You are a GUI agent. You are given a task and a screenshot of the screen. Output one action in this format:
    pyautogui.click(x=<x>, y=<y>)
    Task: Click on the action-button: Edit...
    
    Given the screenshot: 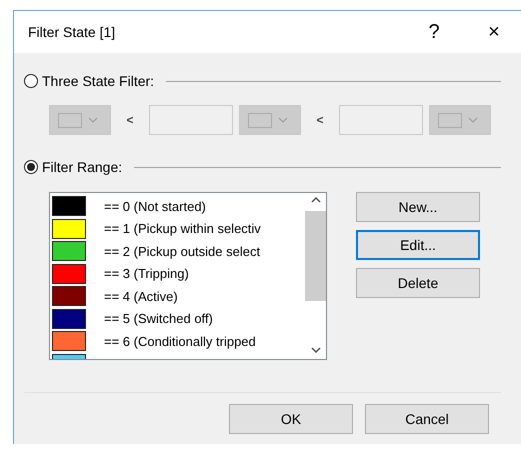 What is the action you would take?
    pyautogui.click(x=418, y=245)
    